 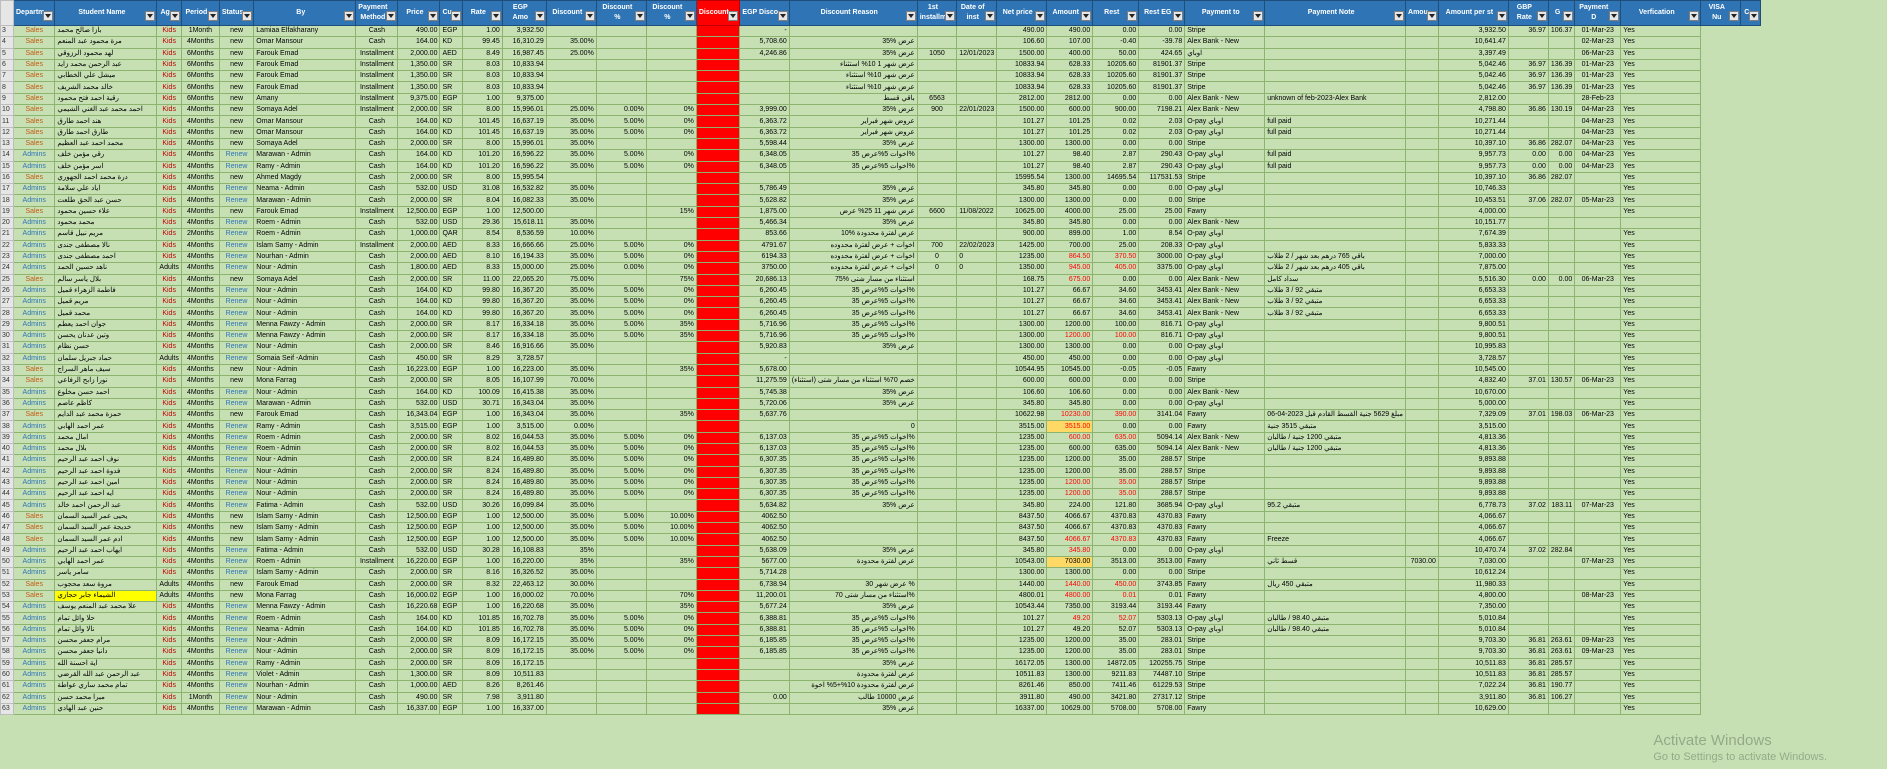 I want to click on table-cell: سداد كامل, so click(x=1335, y=279).